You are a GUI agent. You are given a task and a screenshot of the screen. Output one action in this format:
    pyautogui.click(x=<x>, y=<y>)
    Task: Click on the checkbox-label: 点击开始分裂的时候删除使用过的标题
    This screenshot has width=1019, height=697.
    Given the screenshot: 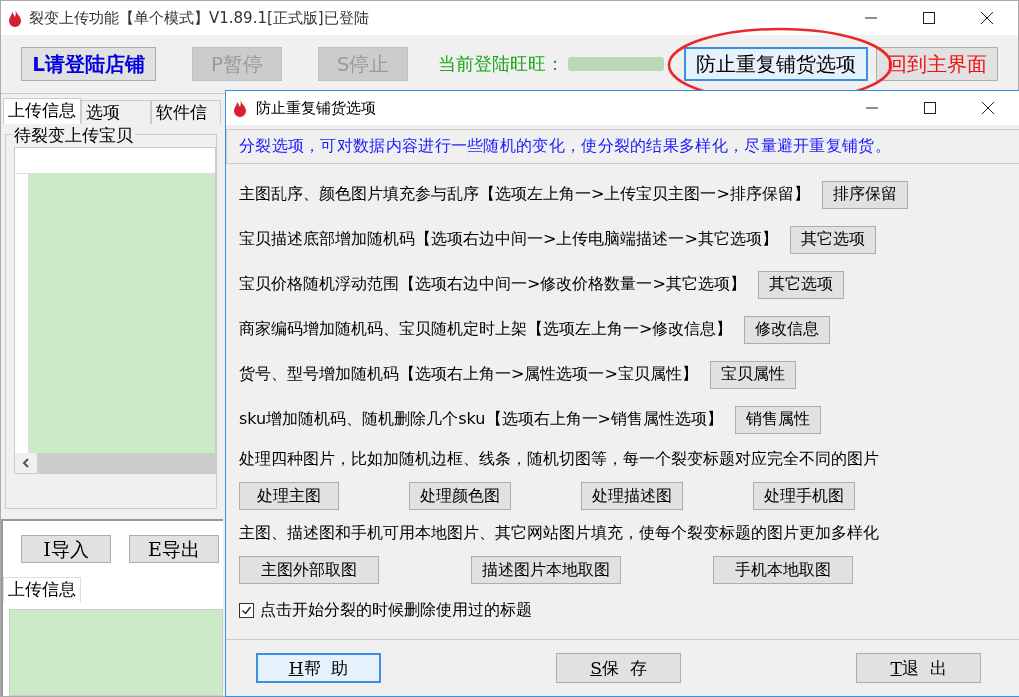 What is the action you would take?
    pyautogui.click(x=396, y=610)
    